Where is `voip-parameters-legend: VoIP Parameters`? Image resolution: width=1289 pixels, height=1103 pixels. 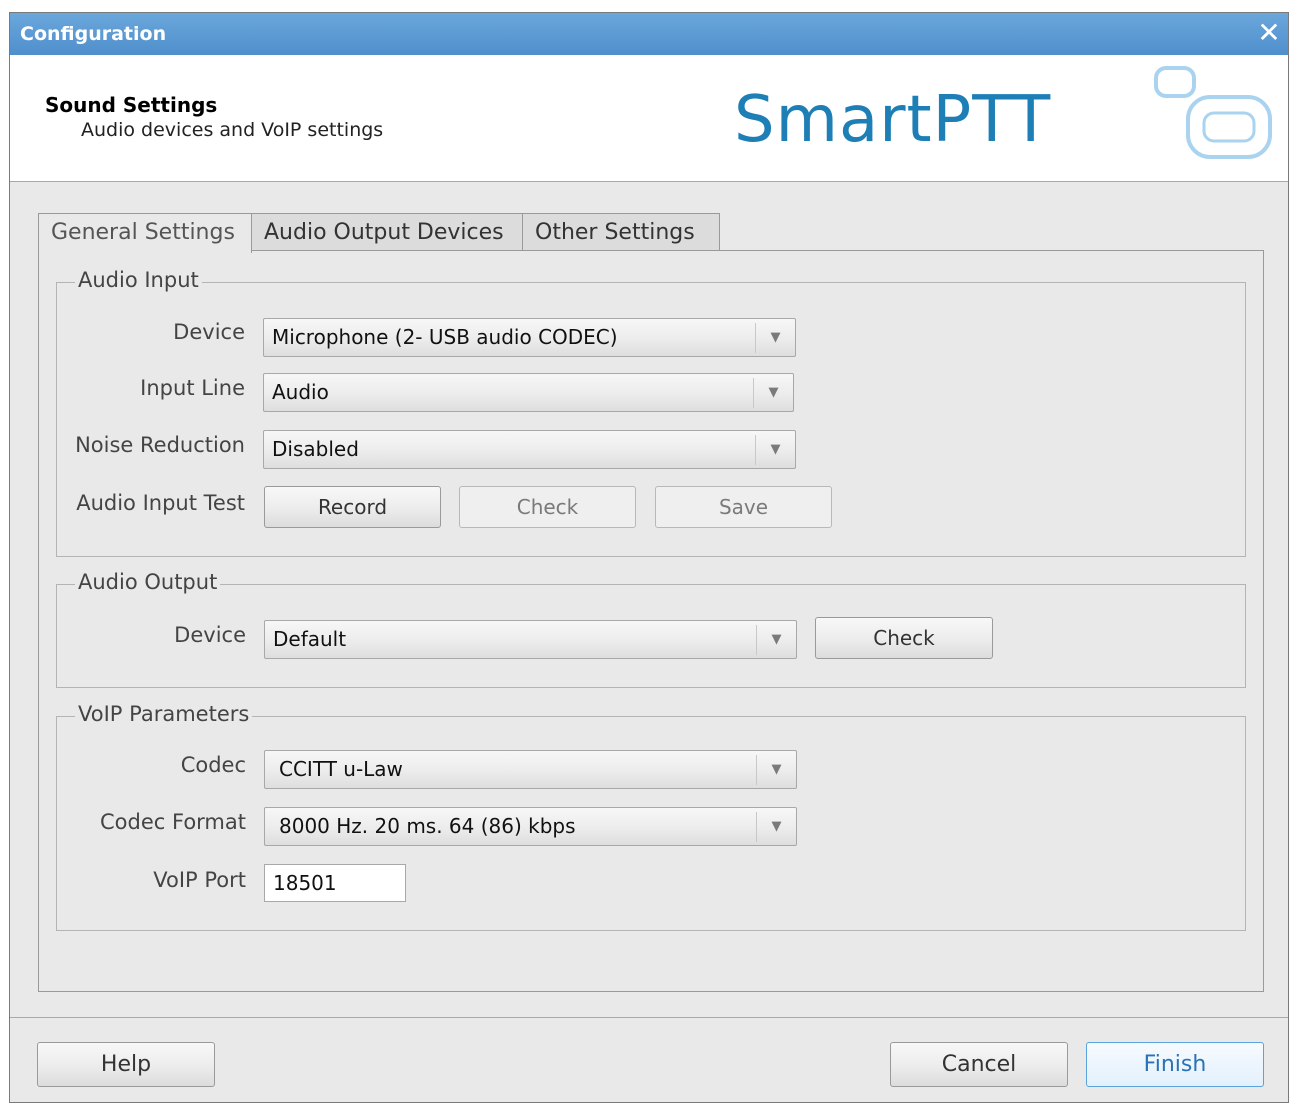
voip-parameters-legend: VoIP Parameters is located at coordinates (164, 714).